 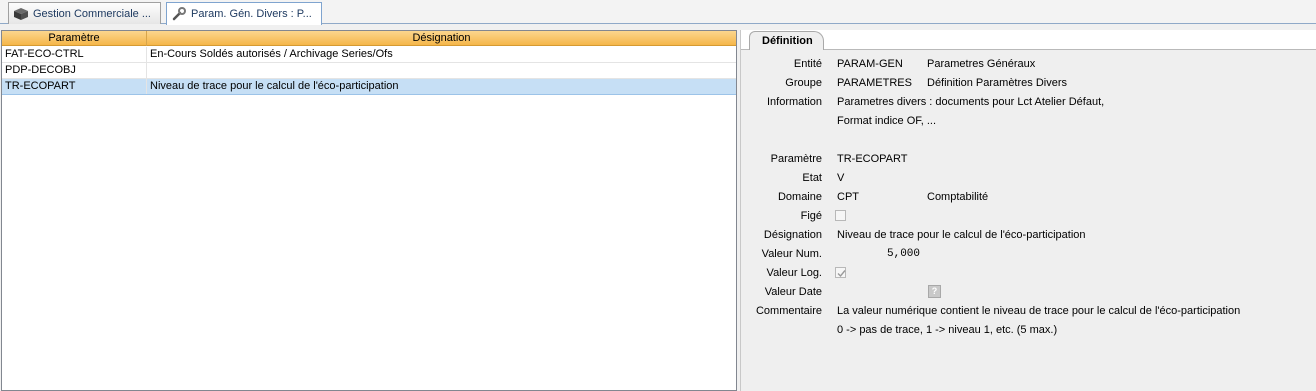 What do you see at coordinates (441, 70) in the screenshot?
I see `cell-designation` at bounding box center [441, 70].